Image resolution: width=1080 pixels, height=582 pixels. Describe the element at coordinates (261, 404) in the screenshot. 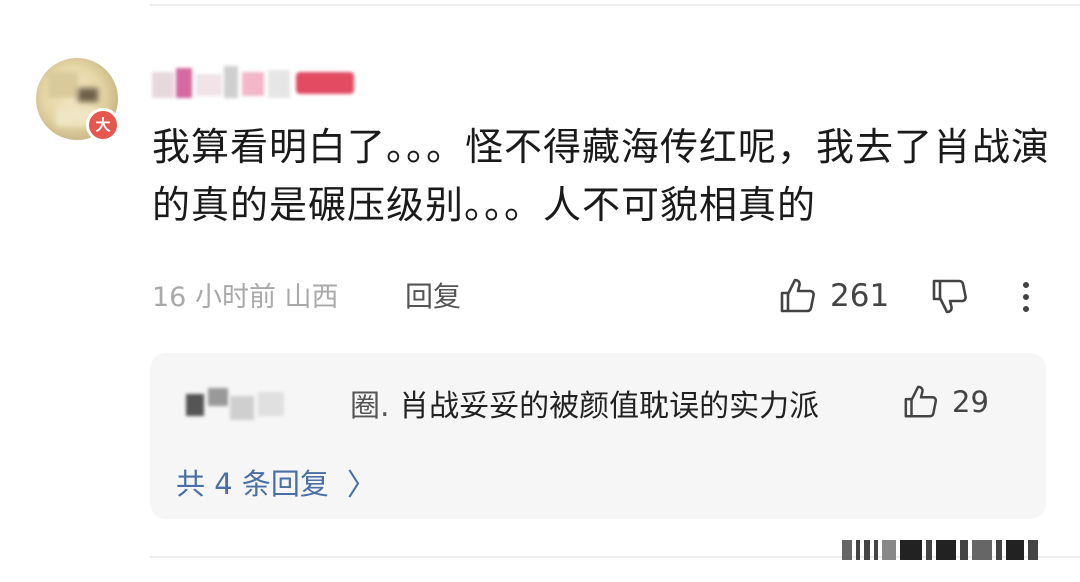

I see `reply-username-blurred` at that location.